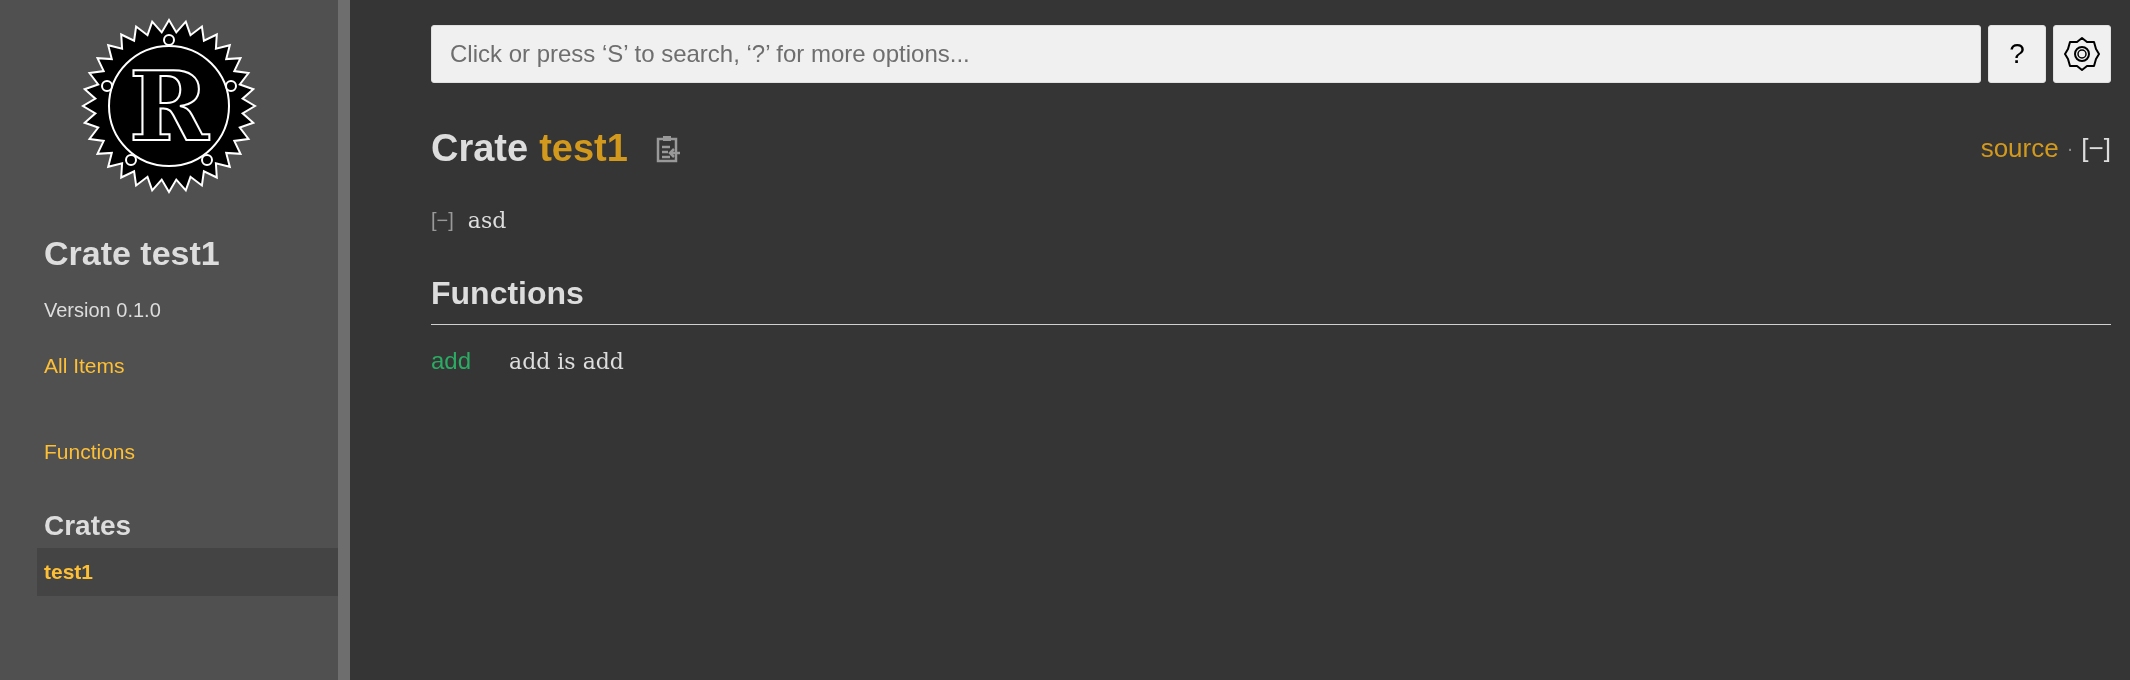 The width and height of the screenshot is (2130, 680). I want to click on crate-title: Crate test1, so click(132, 253).